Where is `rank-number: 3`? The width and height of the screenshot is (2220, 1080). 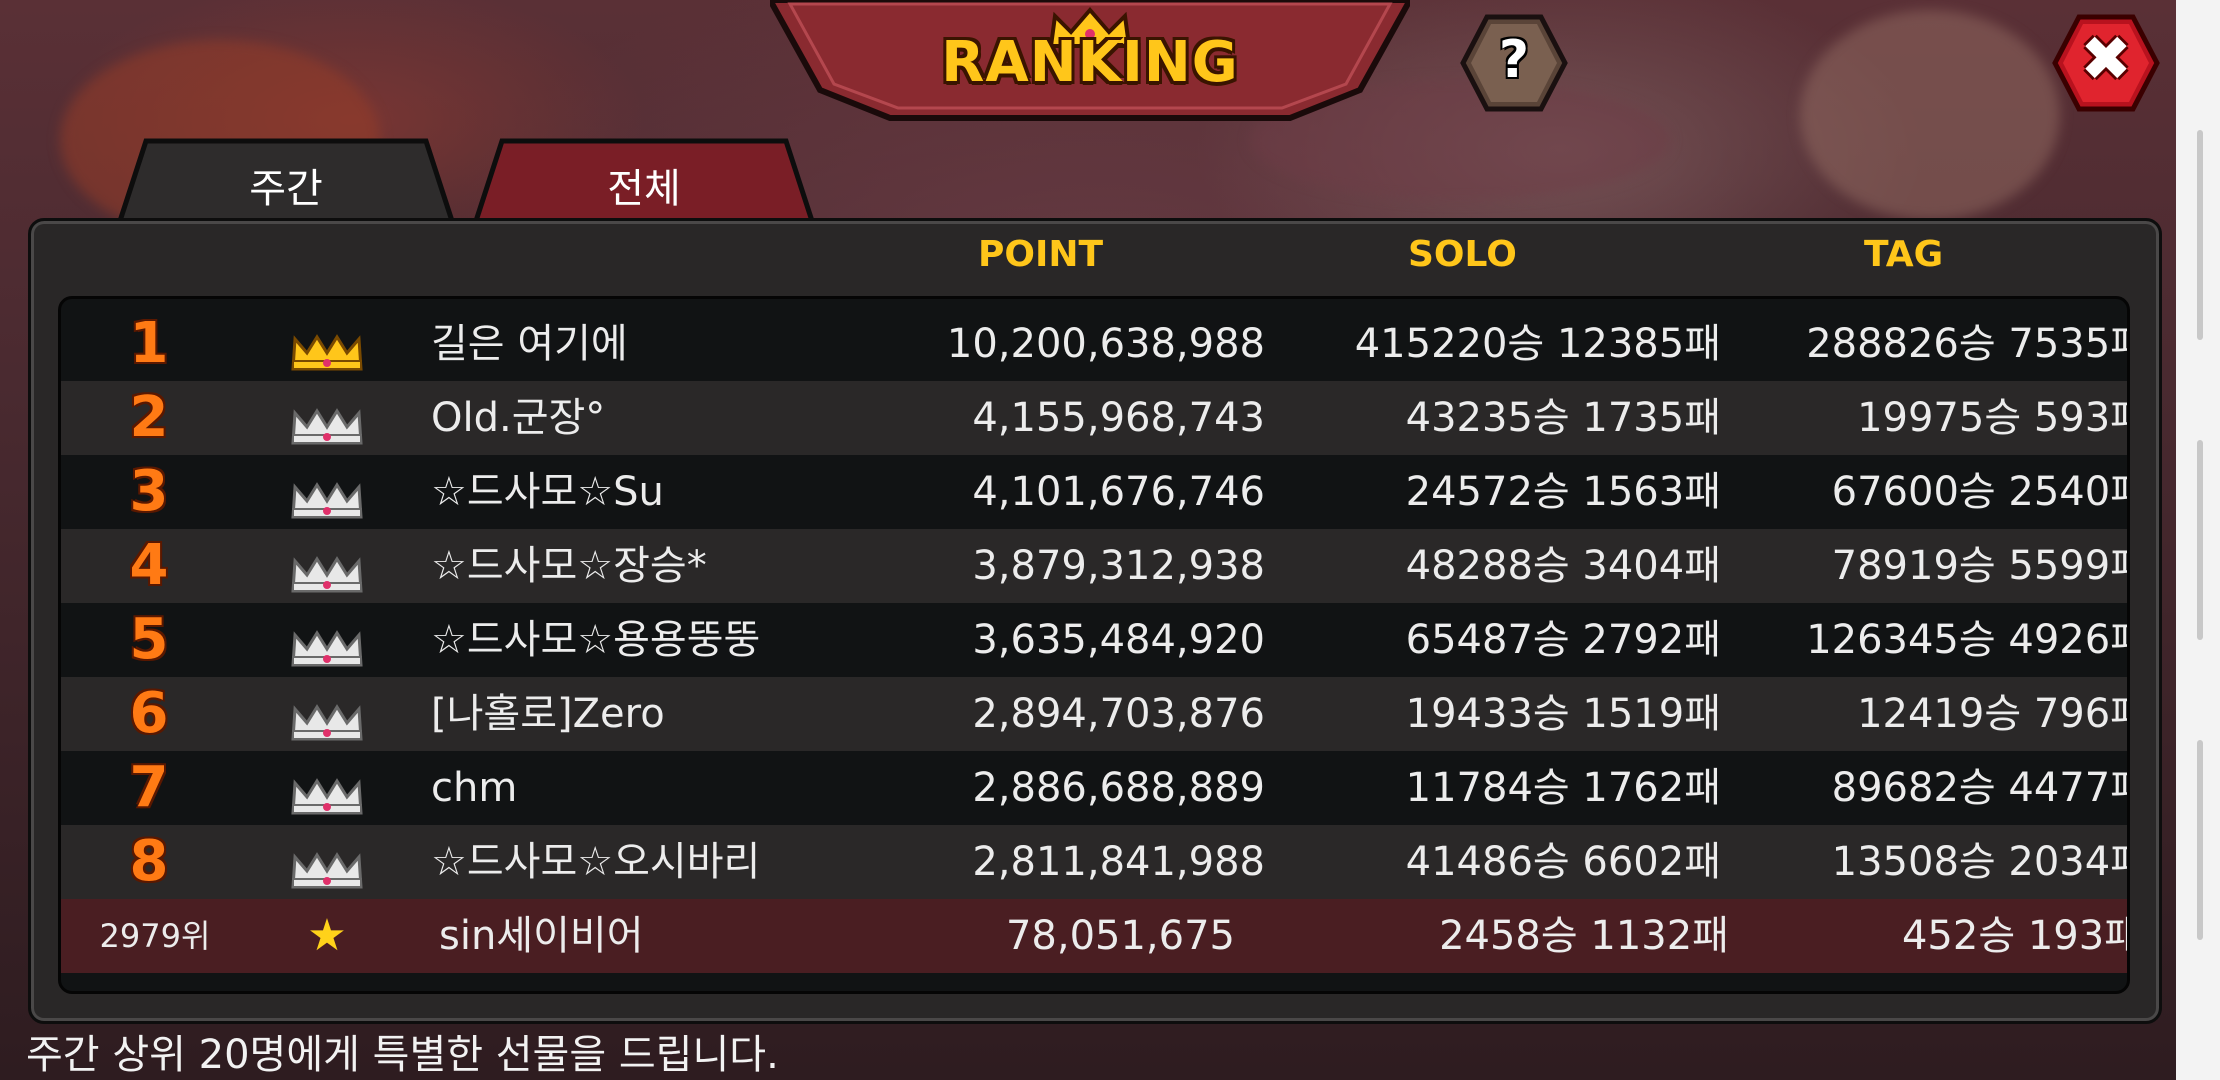 rank-number: 3 is located at coordinates (149, 491).